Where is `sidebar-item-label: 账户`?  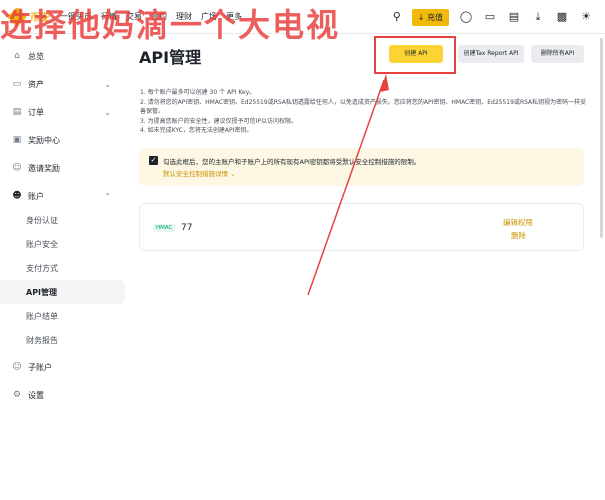 sidebar-item-label: 账户 is located at coordinates (36, 196).